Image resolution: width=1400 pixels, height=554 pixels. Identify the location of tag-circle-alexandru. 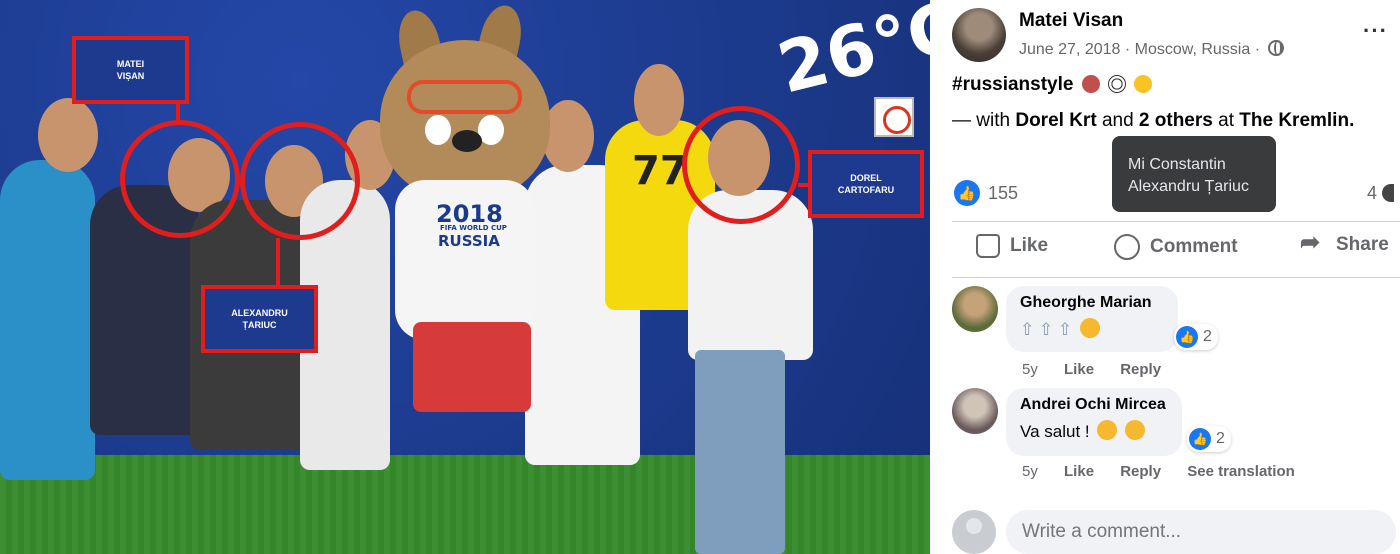
(300, 181).